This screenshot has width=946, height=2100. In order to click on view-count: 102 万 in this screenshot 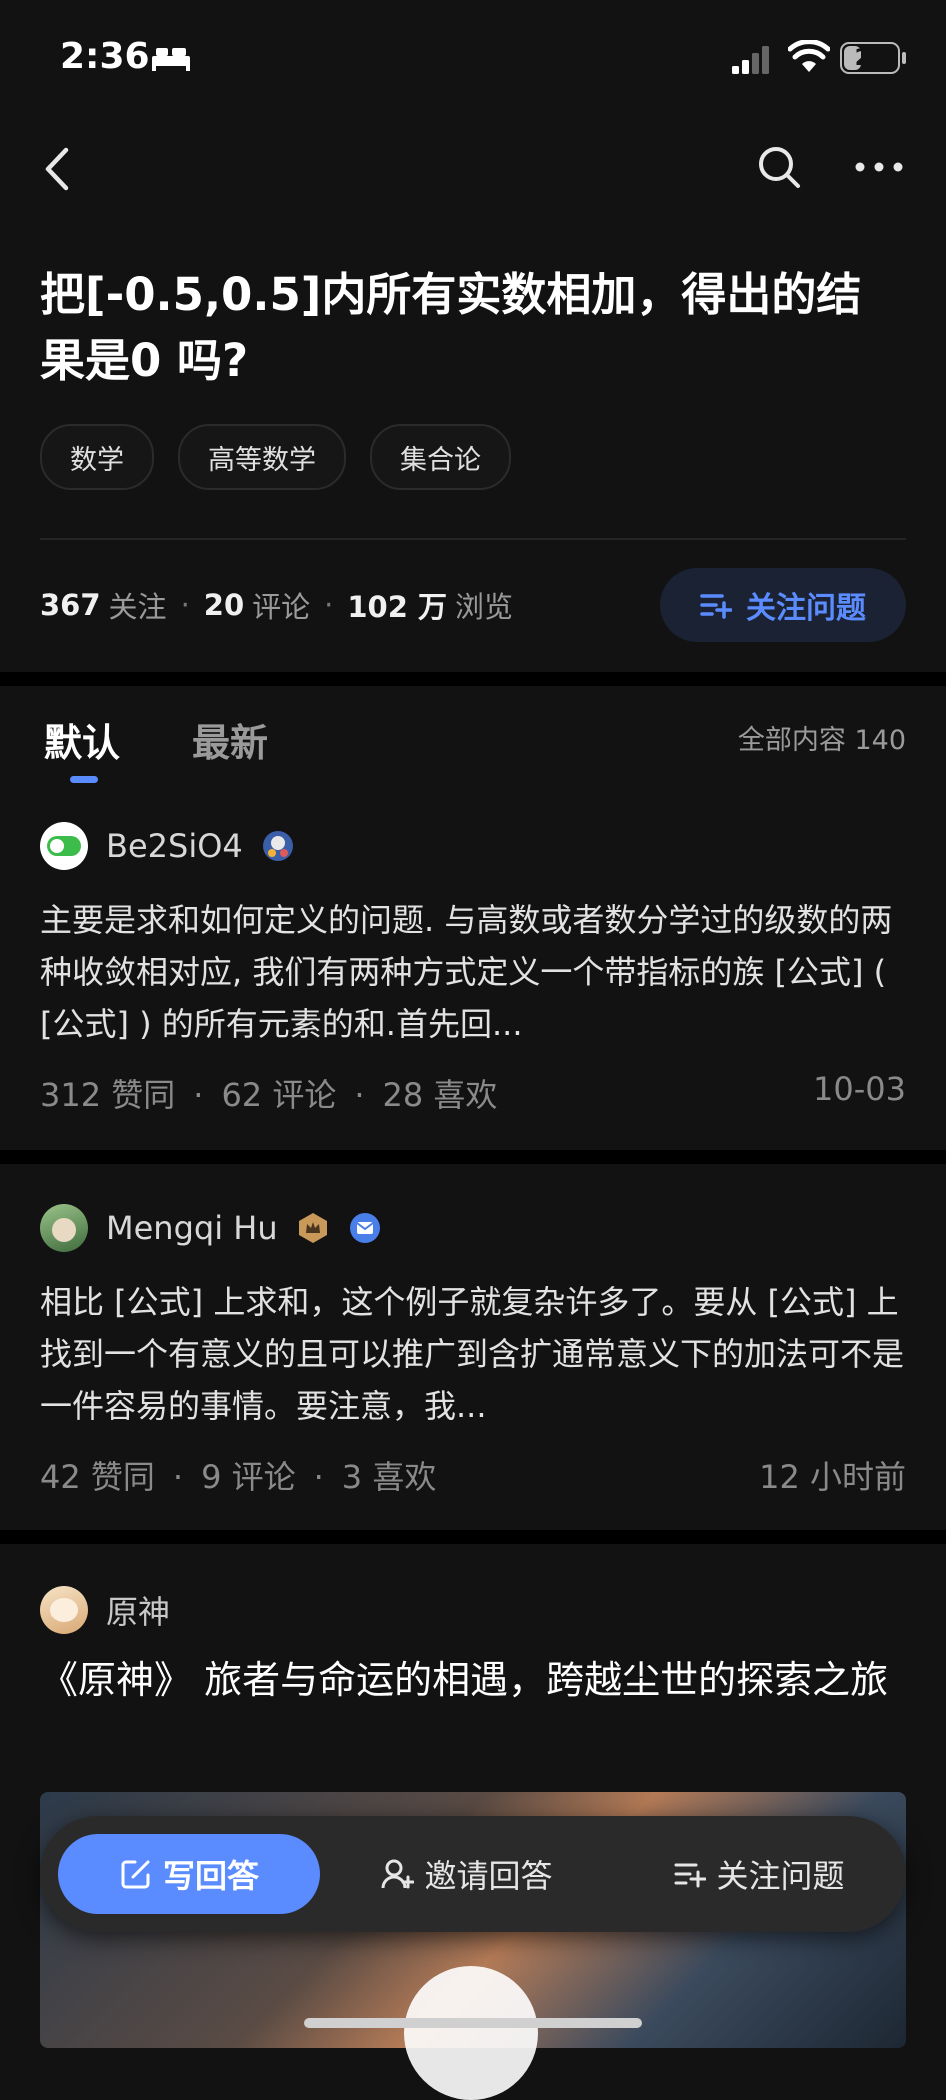, I will do `click(397, 607)`.